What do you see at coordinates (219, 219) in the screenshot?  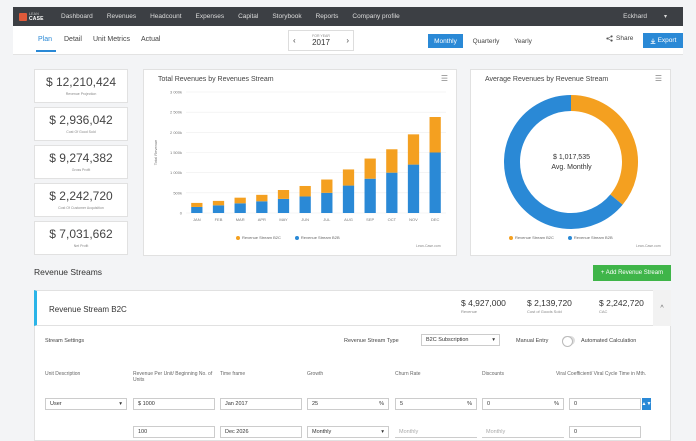 I see `x-tick-label: FEB` at bounding box center [219, 219].